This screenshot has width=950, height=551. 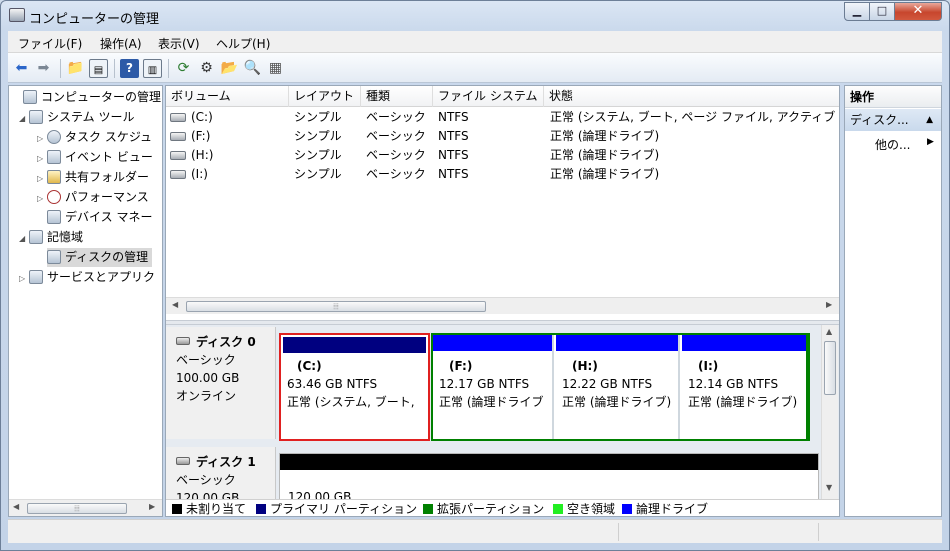 I want to click on column-type: 種類, so click(x=397, y=96).